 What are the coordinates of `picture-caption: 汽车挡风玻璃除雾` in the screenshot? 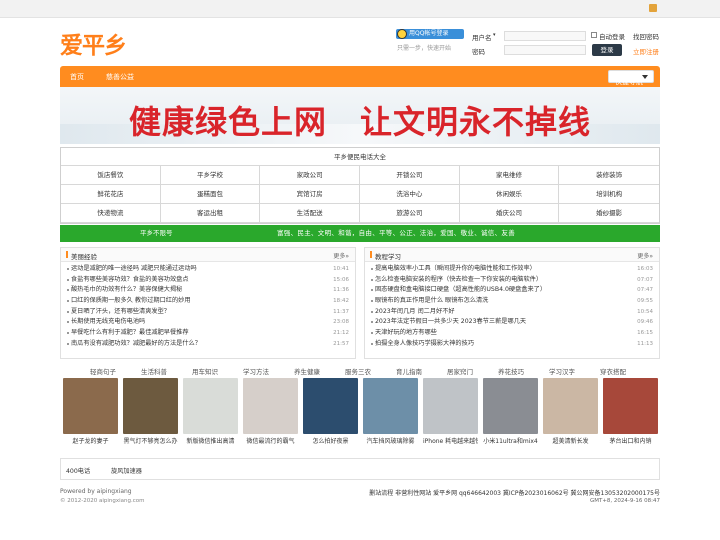 It's located at (390, 440).